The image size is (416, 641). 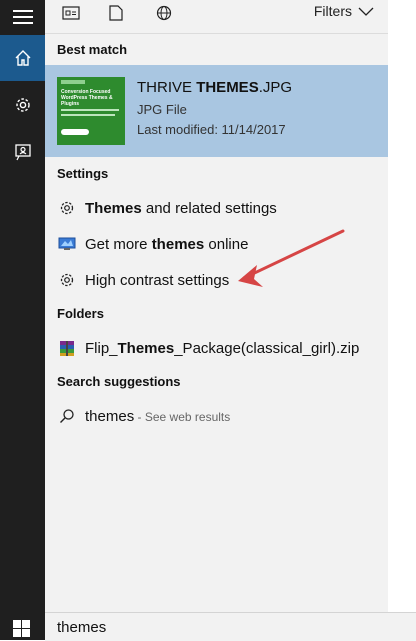 I want to click on best-match-title: THRIVE THEMES.JPG, so click(x=215, y=87).